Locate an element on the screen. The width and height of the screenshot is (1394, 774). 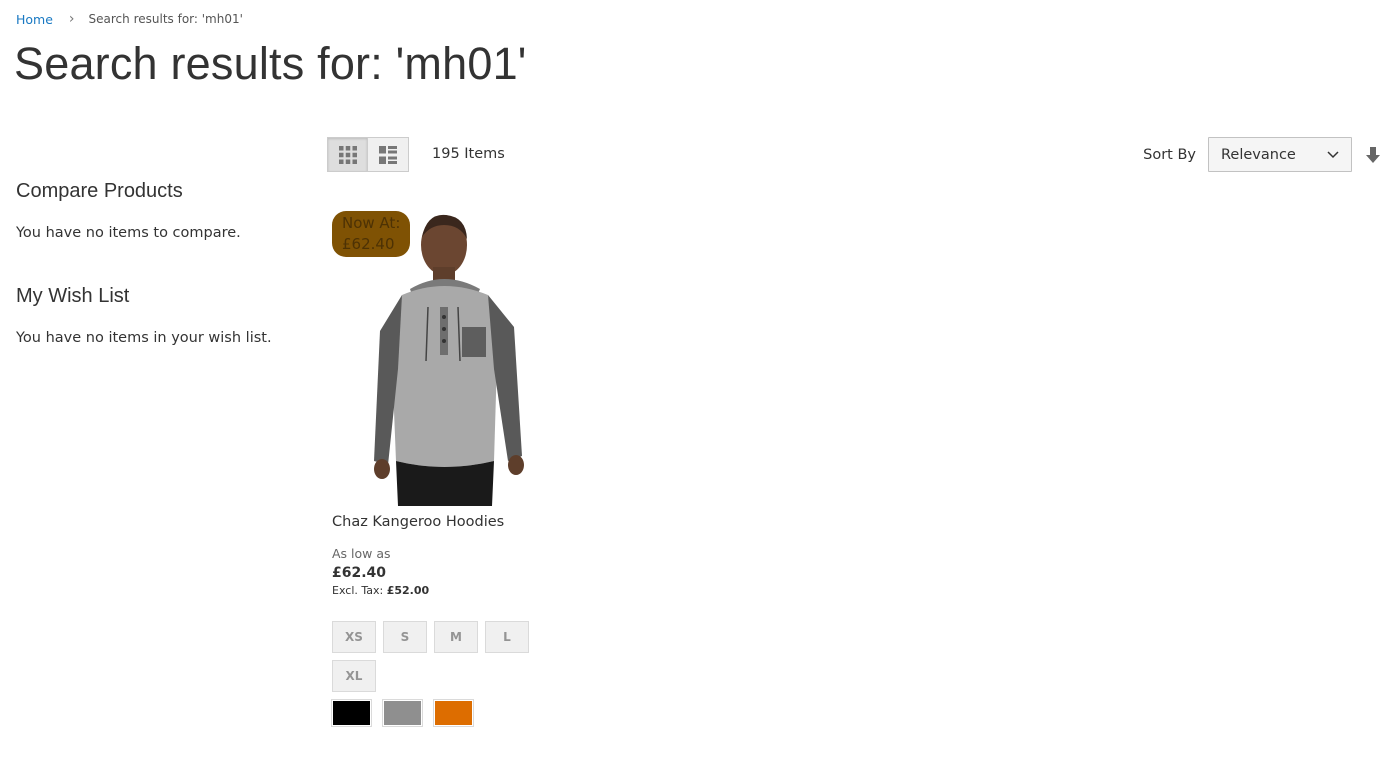
list-mode-button is located at coordinates (388, 154).